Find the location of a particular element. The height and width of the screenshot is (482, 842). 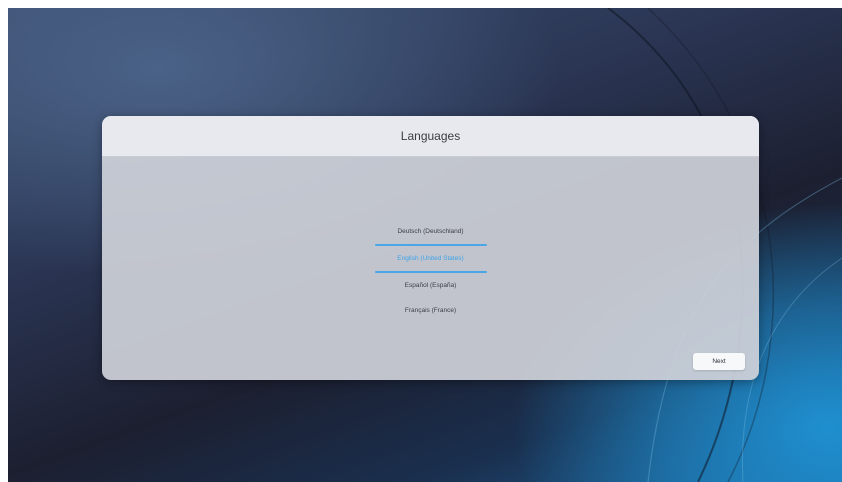

language-option-espanol: Español (España) is located at coordinates (431, 285).